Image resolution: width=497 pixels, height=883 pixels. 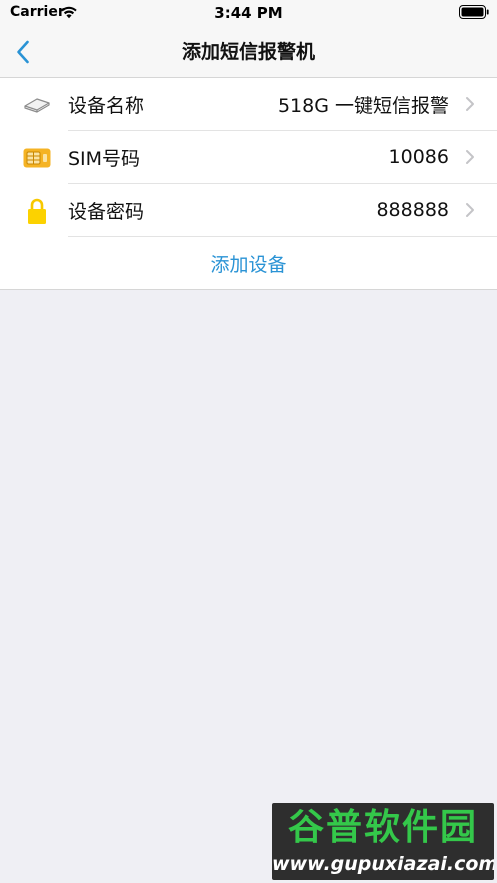 I want to click on status-bar: Carrier 3:44 PM, so click(x=248, y=13).